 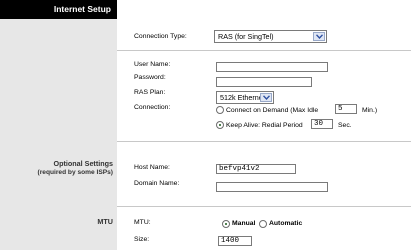 I want to click on connect-on-demand-radio, so click(x=220, y=110).